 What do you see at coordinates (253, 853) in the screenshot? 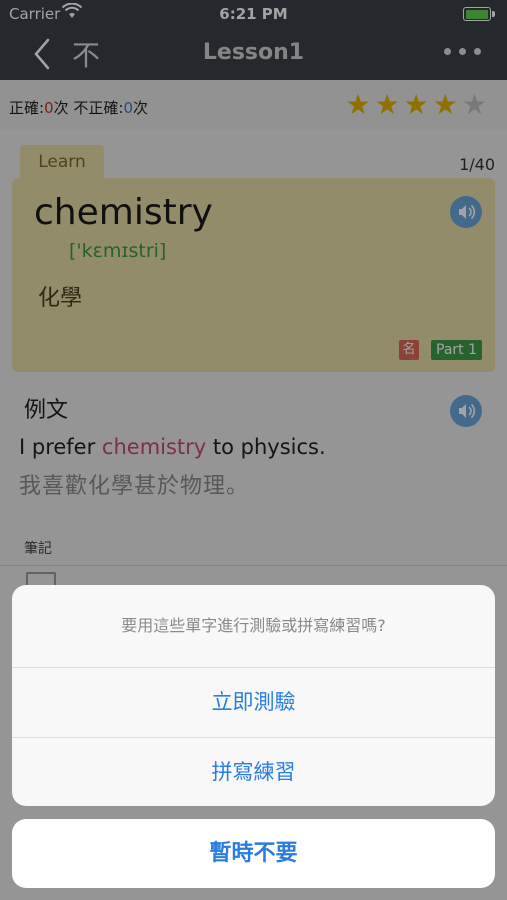
I see `cancel-button: 暫時不要` at bounding box center [253, 853].